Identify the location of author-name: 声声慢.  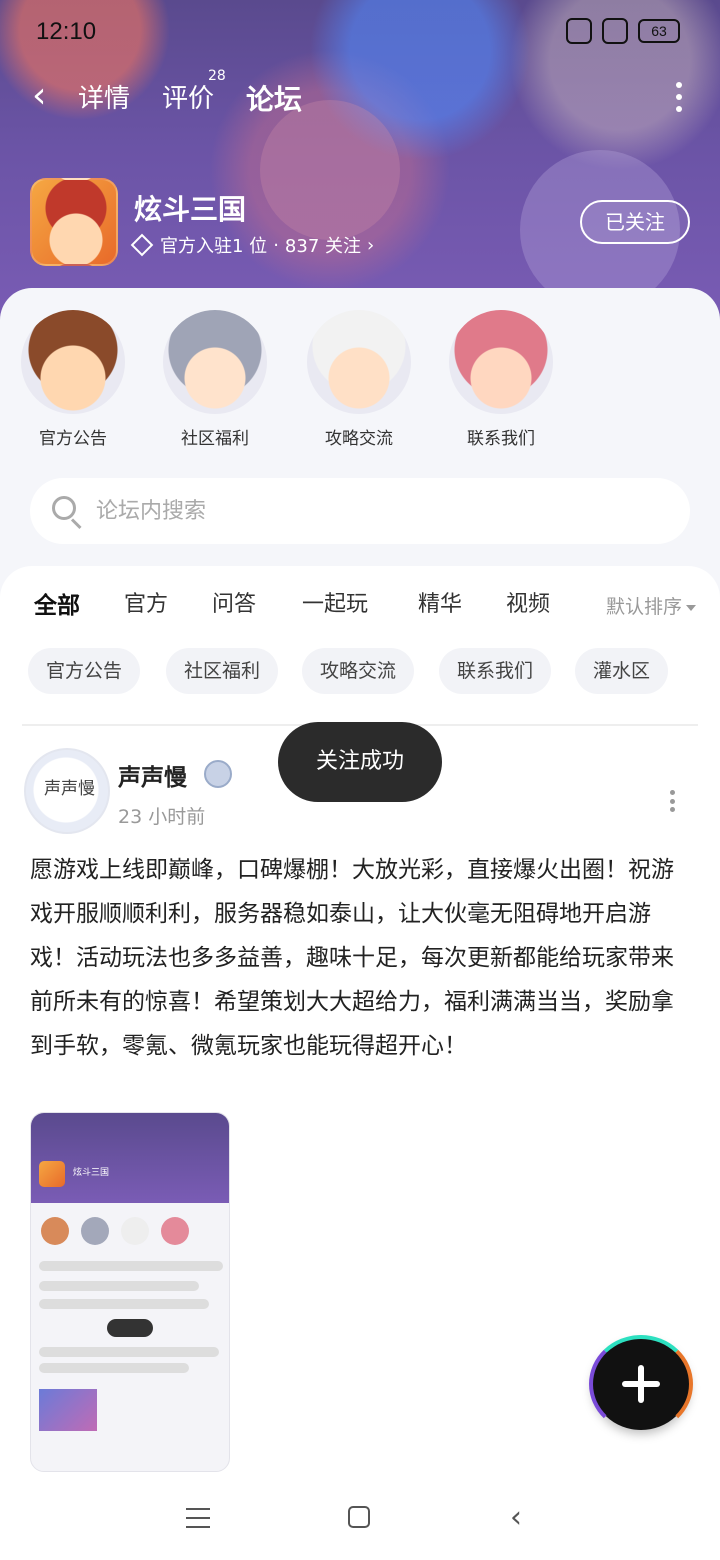
(152, 775).